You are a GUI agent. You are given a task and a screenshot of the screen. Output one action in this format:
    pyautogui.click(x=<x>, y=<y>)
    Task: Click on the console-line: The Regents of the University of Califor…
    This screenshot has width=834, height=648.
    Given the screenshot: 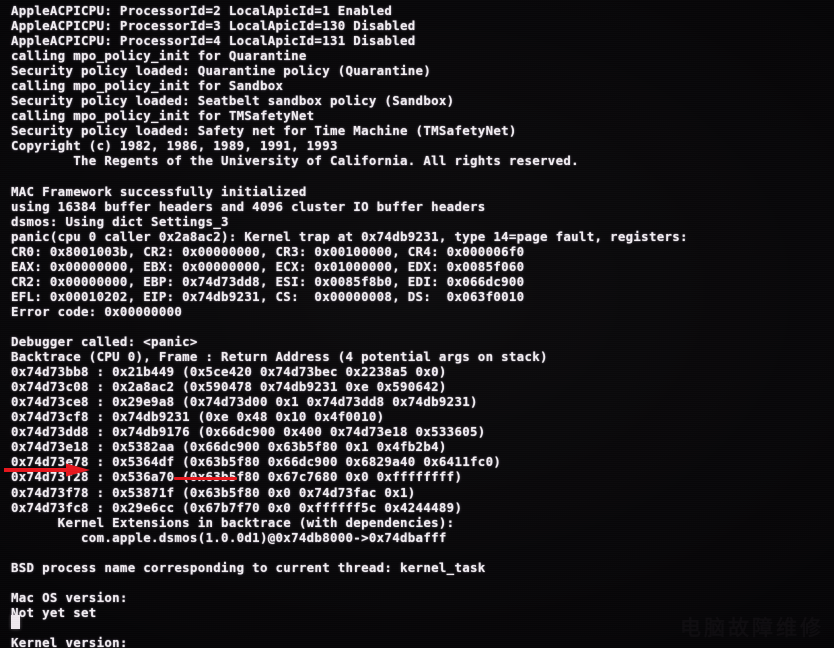 What is the action you would take?
    pyautogui.click(x=295, y=161)
    